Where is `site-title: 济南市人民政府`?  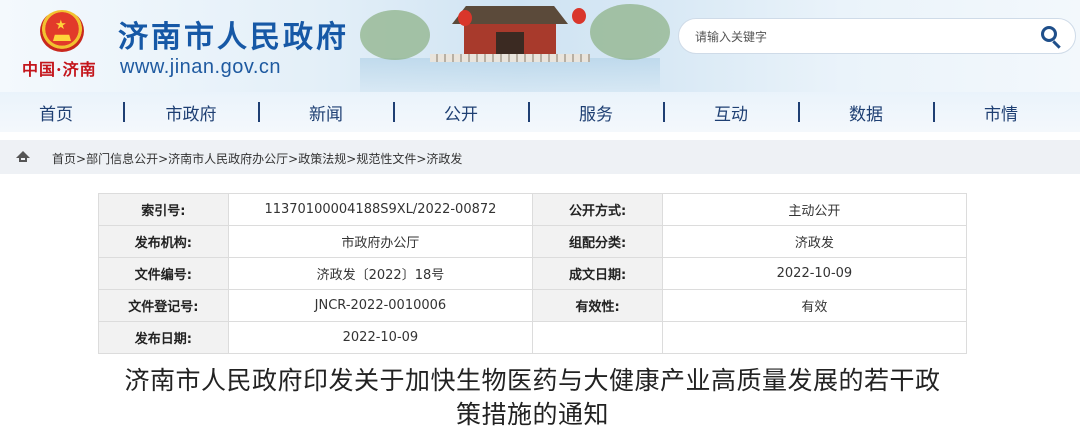 site-title: 济南市人民政府 is located at coordinates (233, 34).